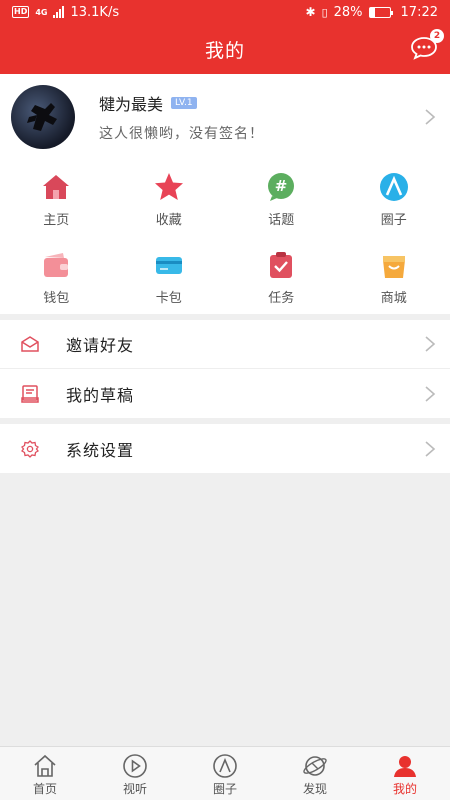 This screenshot has width=450, height=800. I want to click on circle-icon, so click(393, 187).